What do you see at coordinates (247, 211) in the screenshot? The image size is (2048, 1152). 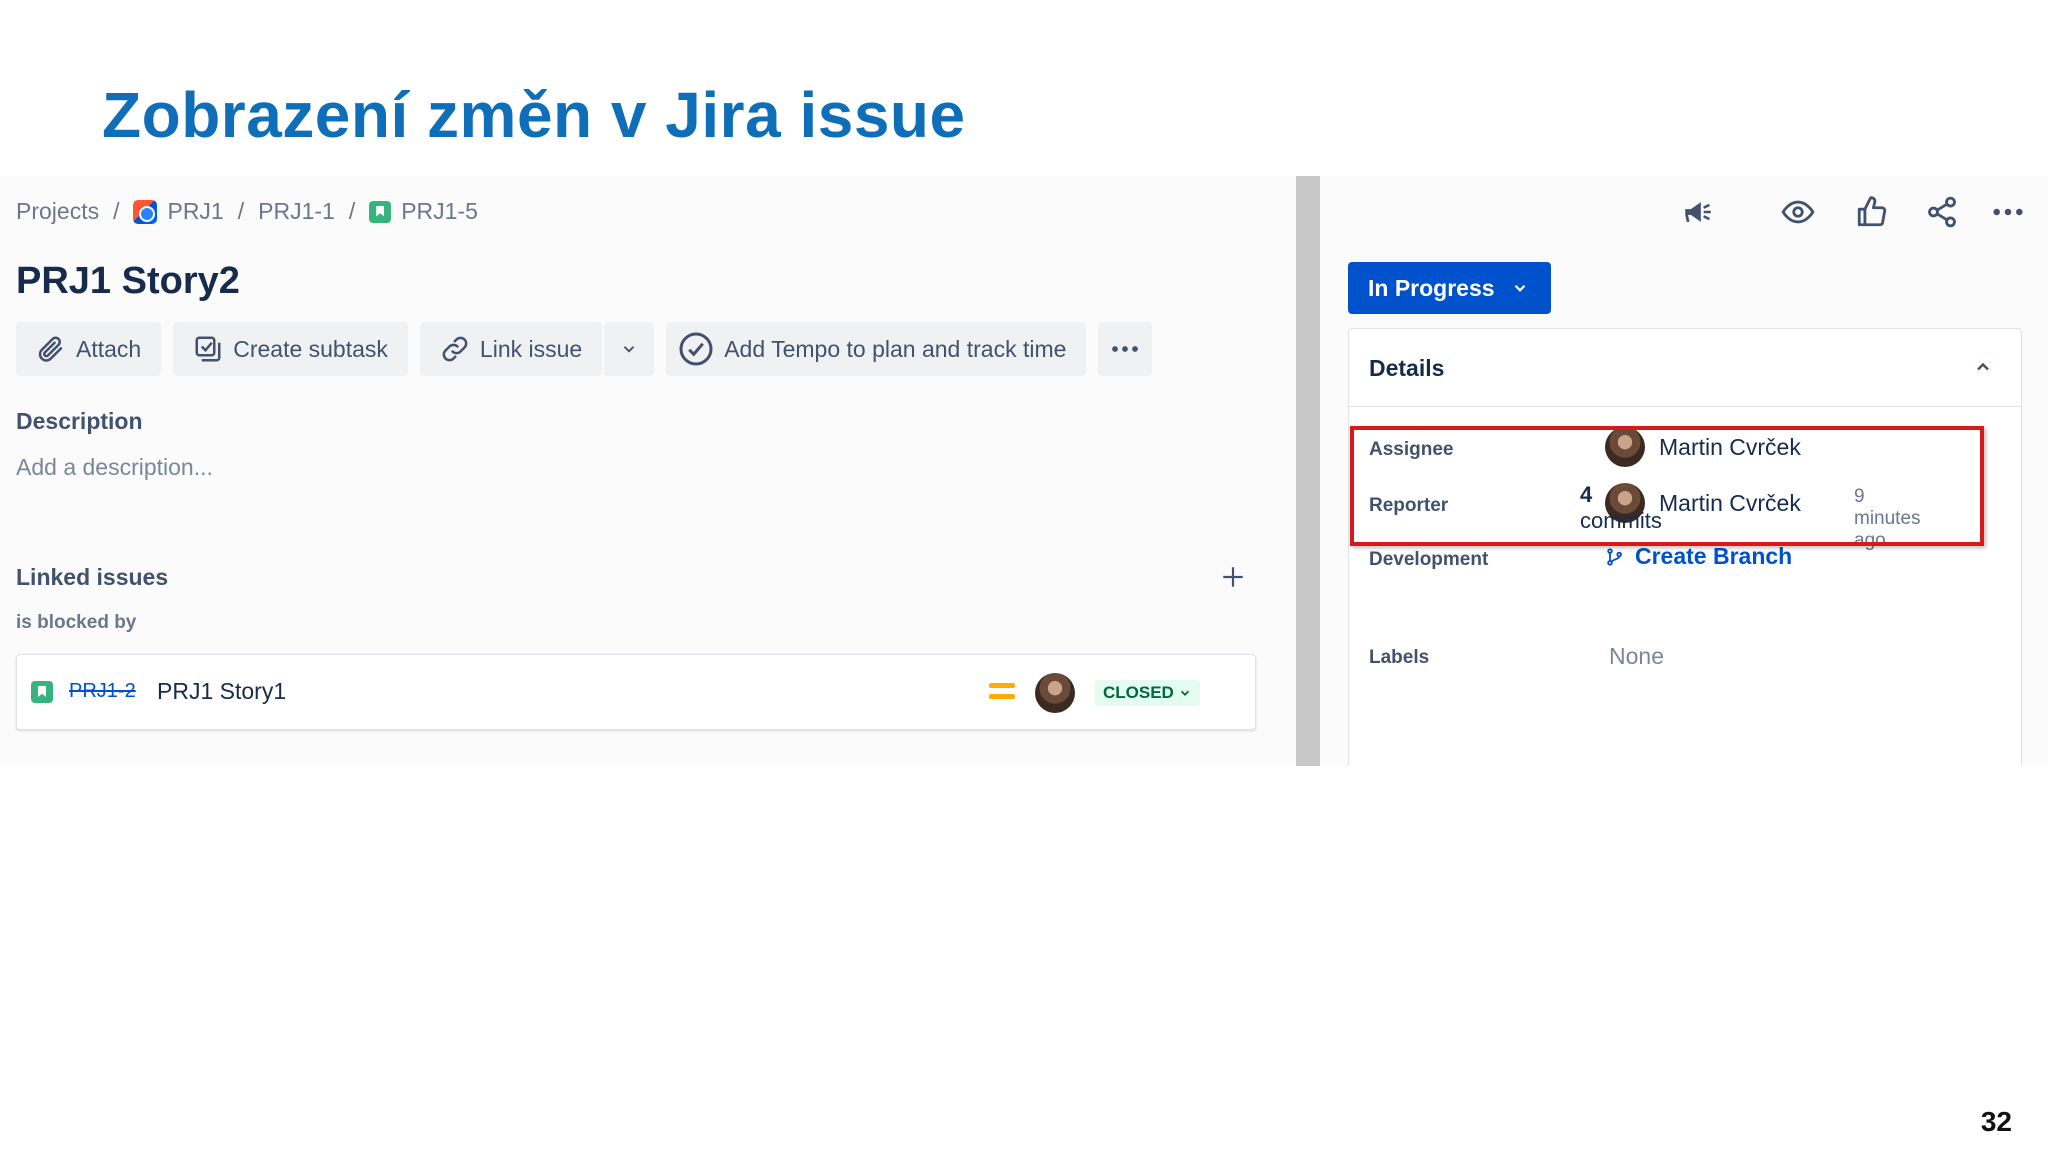 I see `breadcrumb: Projects / PRJ1 / PRJ1-1 / PRJ1-5` at bounding box center [247, 211].